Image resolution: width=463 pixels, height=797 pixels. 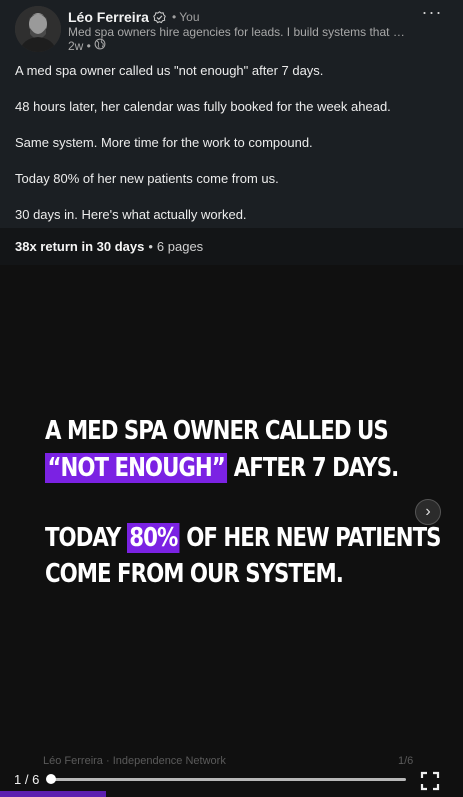 I want to click on avatar, so click(x=38, y=29).